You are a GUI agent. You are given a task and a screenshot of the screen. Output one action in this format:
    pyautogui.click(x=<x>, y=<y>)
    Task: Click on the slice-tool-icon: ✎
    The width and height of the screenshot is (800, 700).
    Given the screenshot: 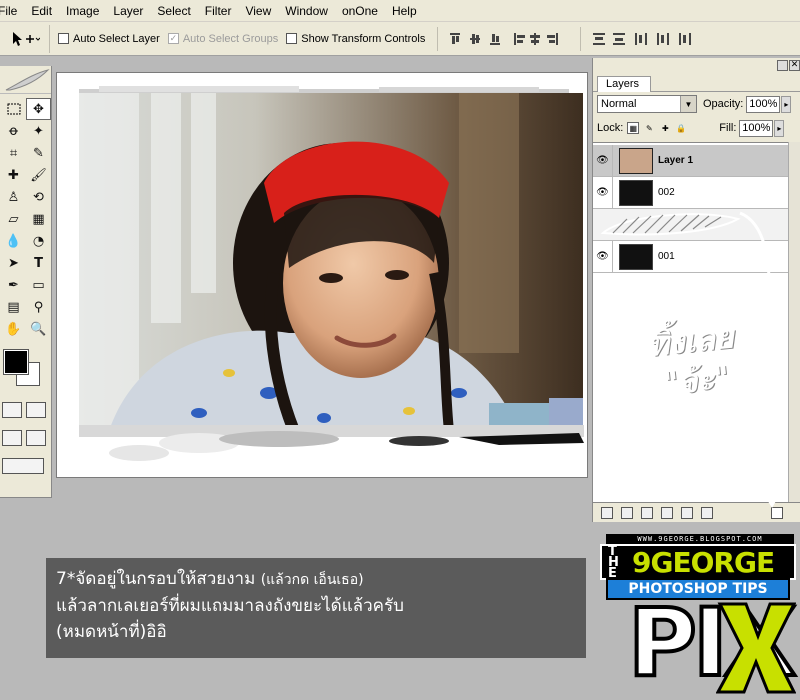 What is the action you would take?
    pyautogui.click(x=38, y=153)
    